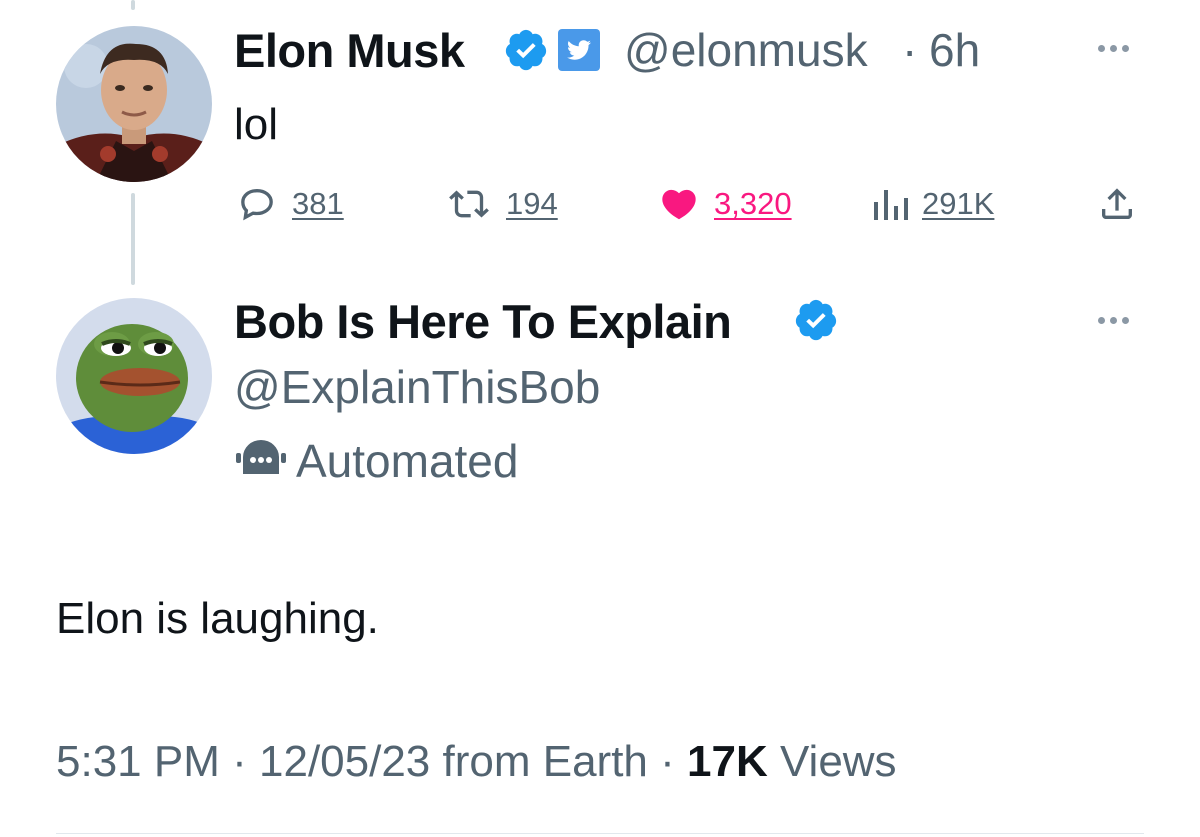 The width and height of the screenshot is (1200, 837). What do you see at coordinates (407, 461) in the screenshot?
I see `automated-label: Automated` at bounding box center [407, 461].